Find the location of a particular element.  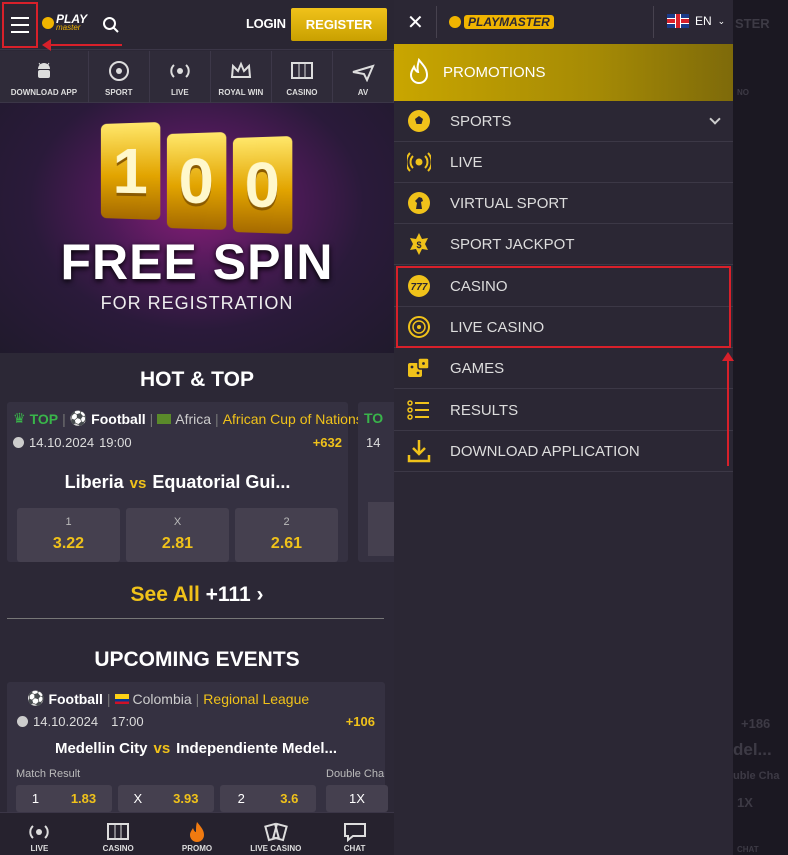

close-icon: ✕ is located at coordinates (415, 22).